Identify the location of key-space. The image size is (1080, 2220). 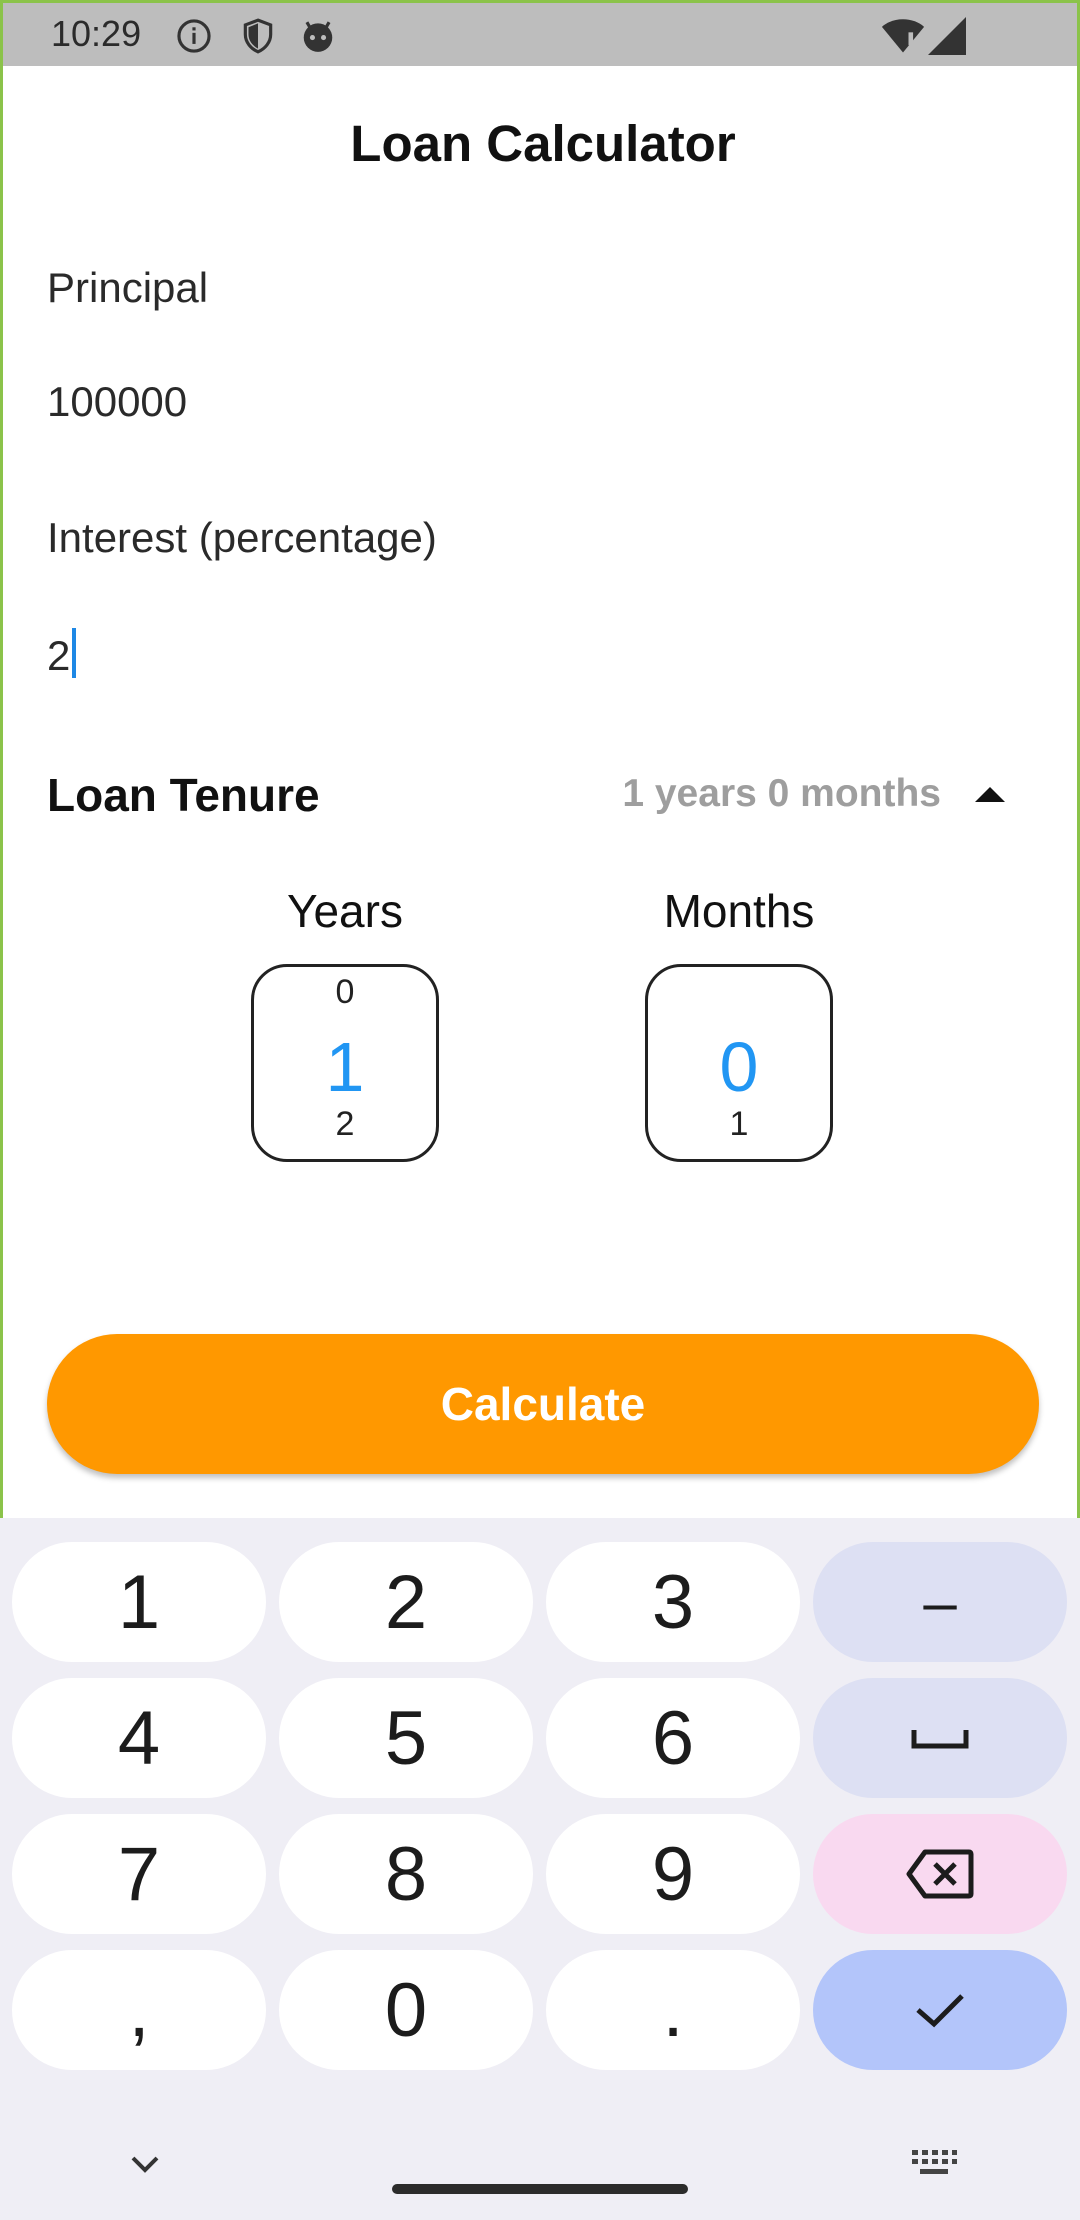
(940, 1738).